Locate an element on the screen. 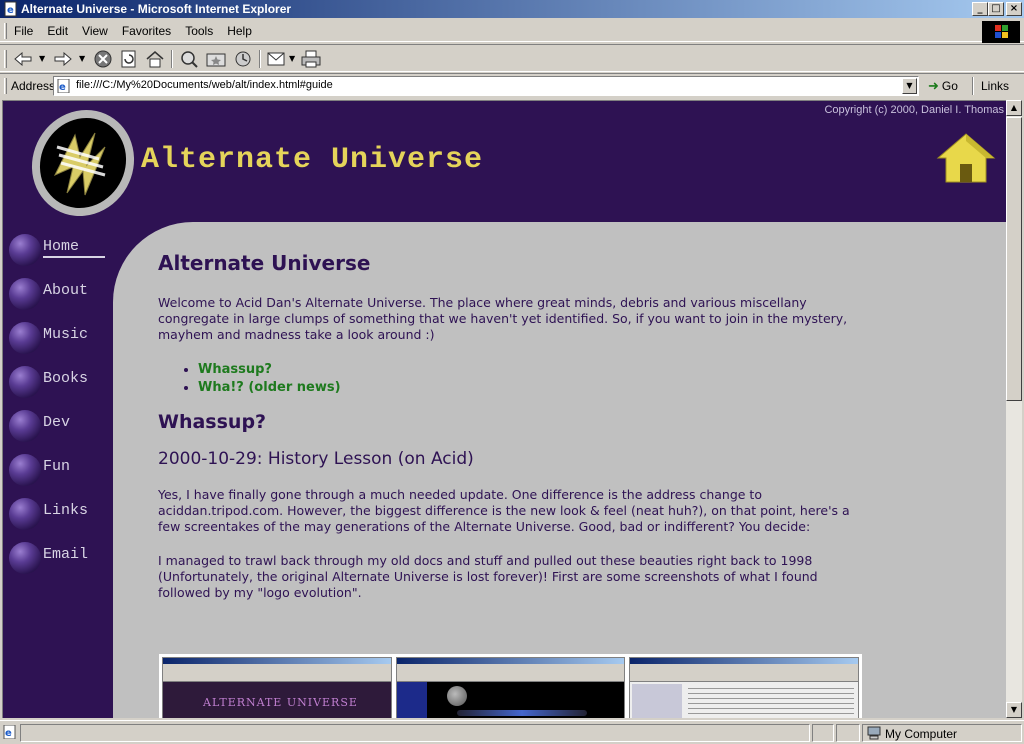 The width and height of the screenshot is (1024, 744). screenshot-thumbnail: ALTERNATE UNIVERSE is located at coordinates (277, 687).